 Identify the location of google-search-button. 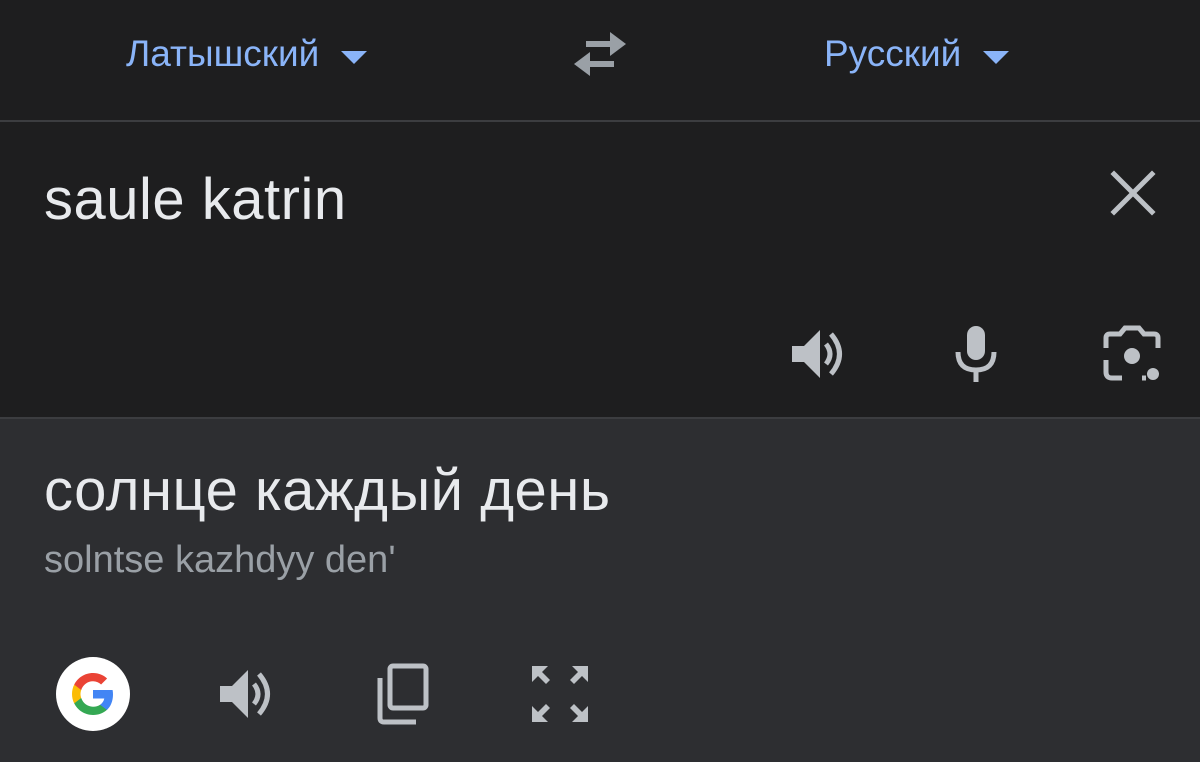
(93, 694).